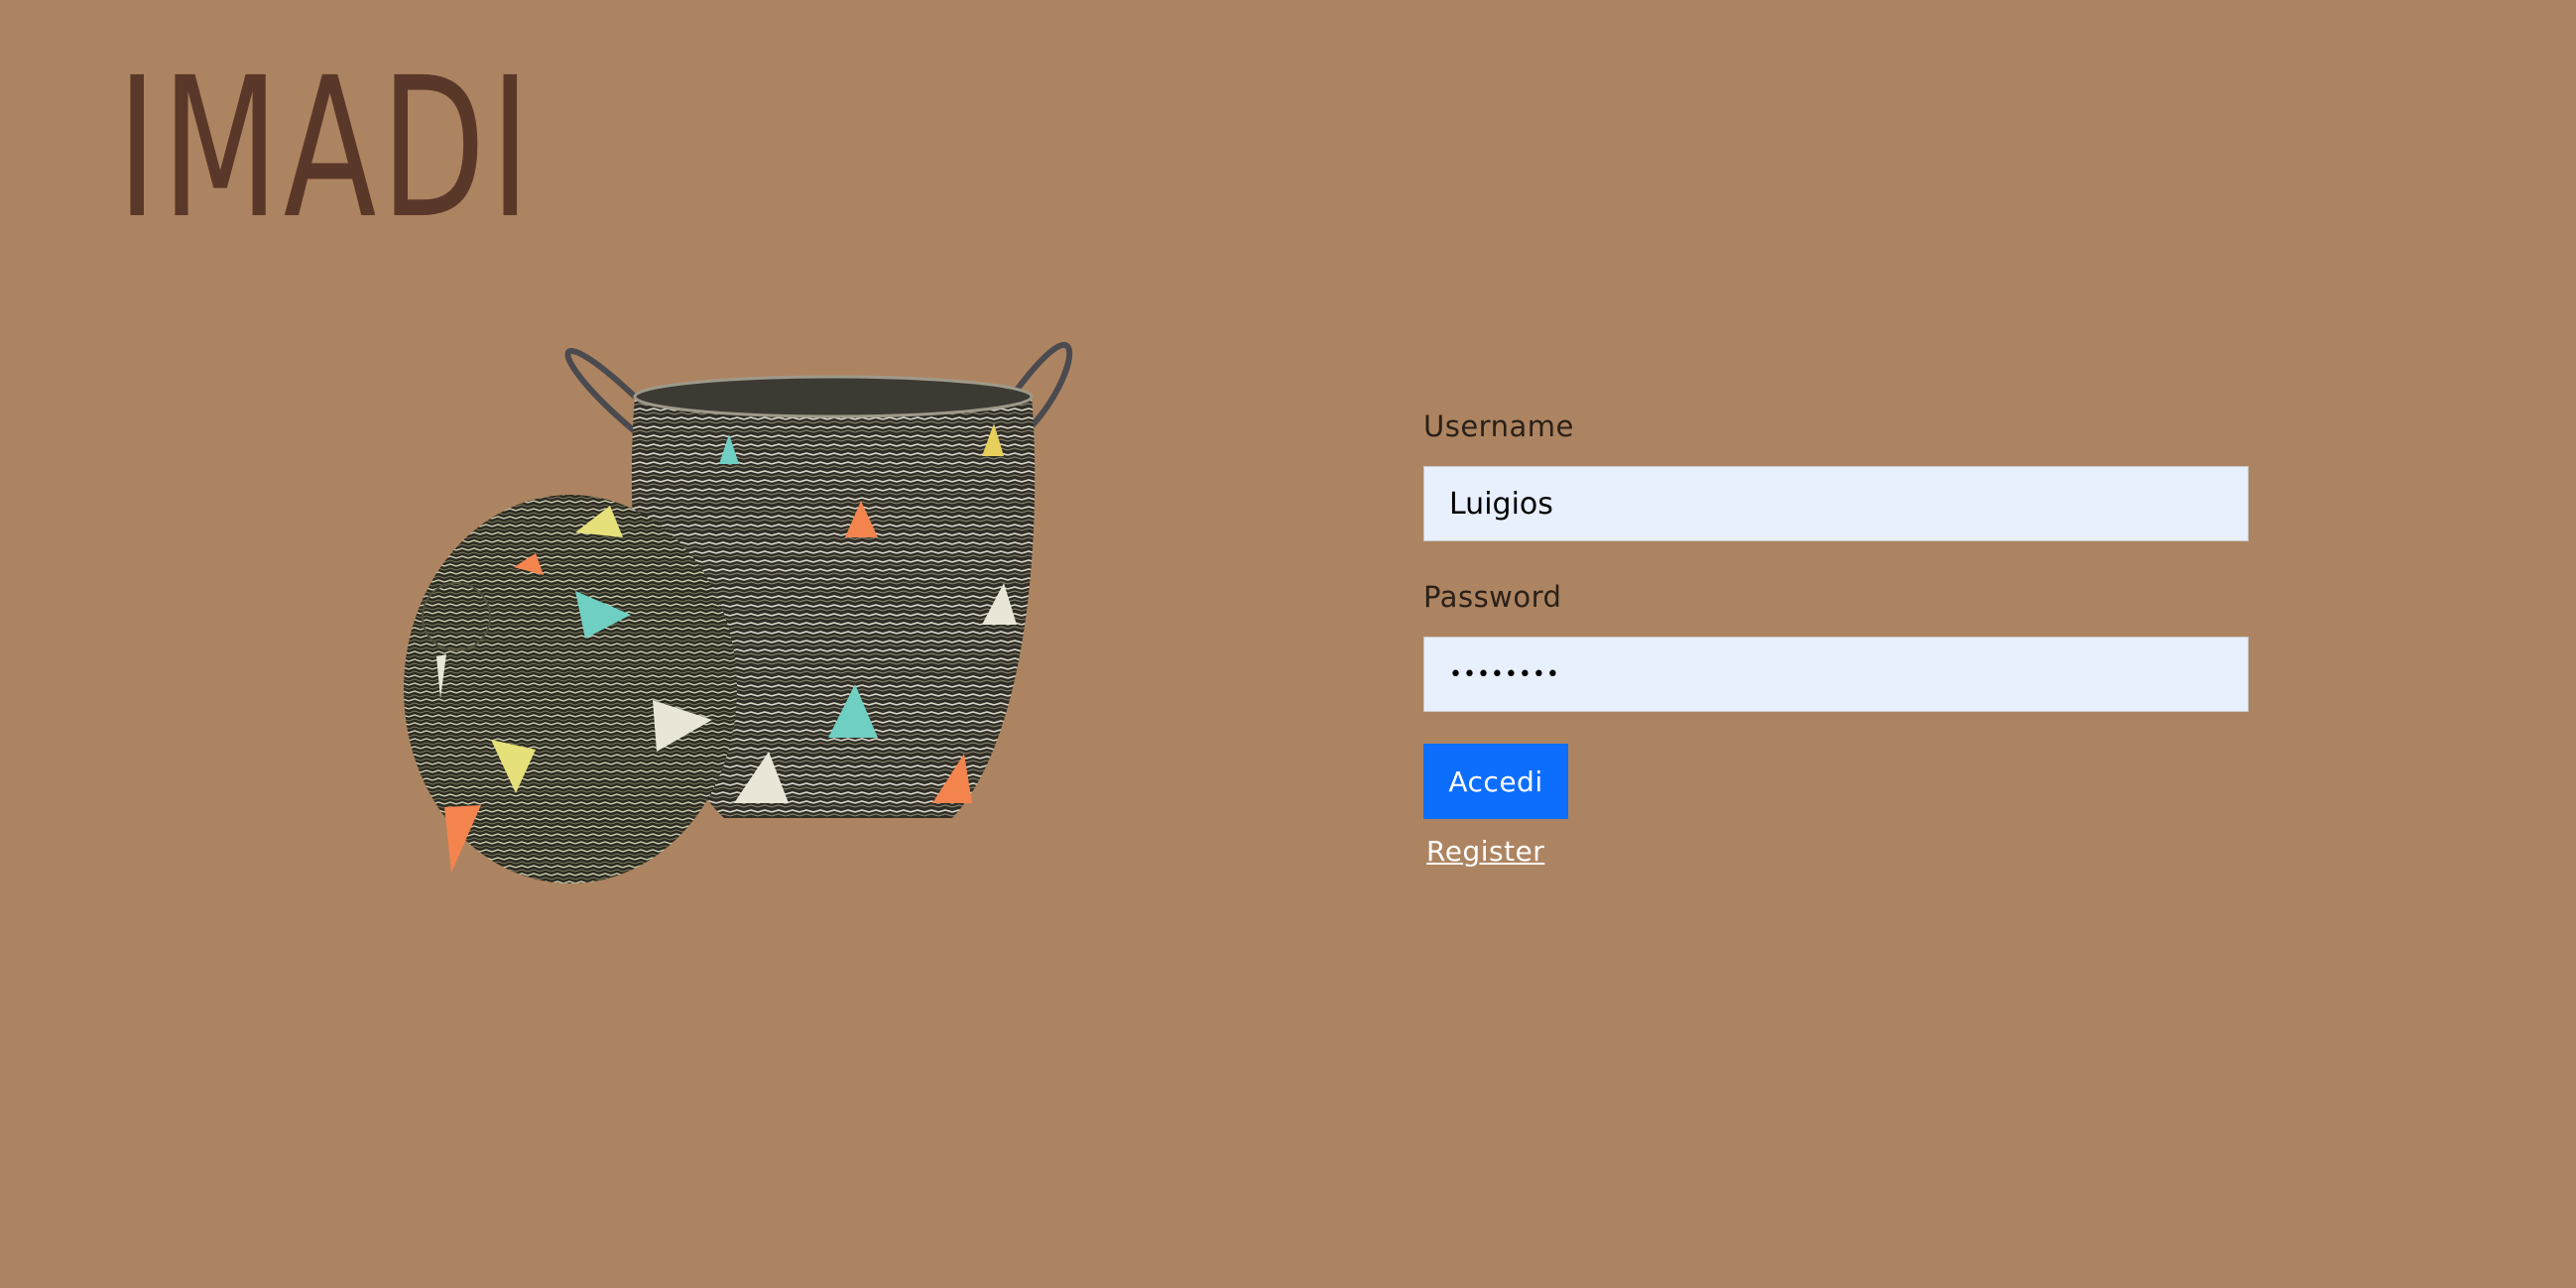 The width and height of the screenshot is (2576, 1288). What do you see at coordinates (1836, 632) in the screenshot?
I see `login-form: Username Password Accedi Register` at bounding box center [1836, 632].